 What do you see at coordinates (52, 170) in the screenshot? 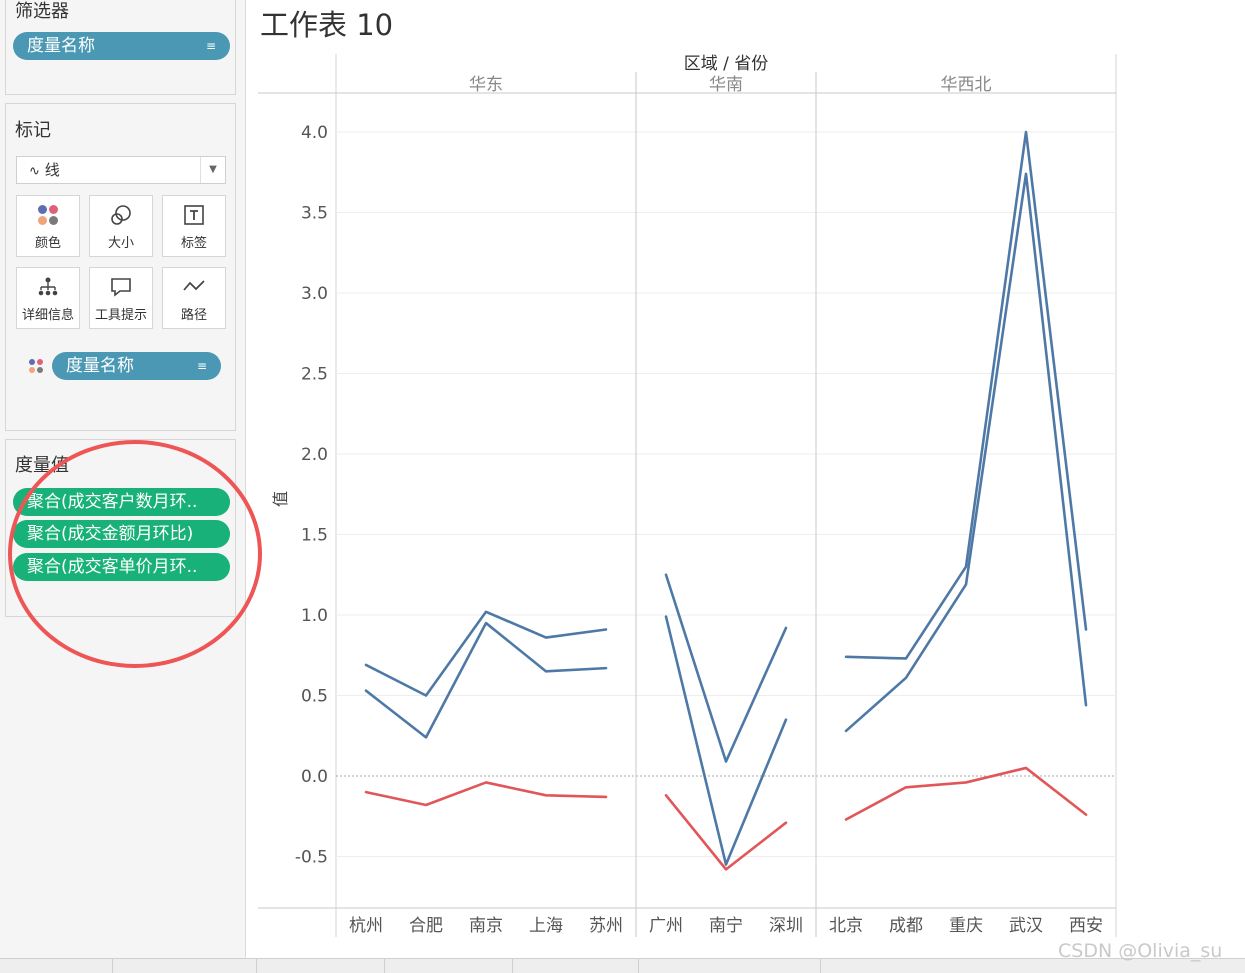
I see `mark-type-label: 线` at bounding box center [52, 170].